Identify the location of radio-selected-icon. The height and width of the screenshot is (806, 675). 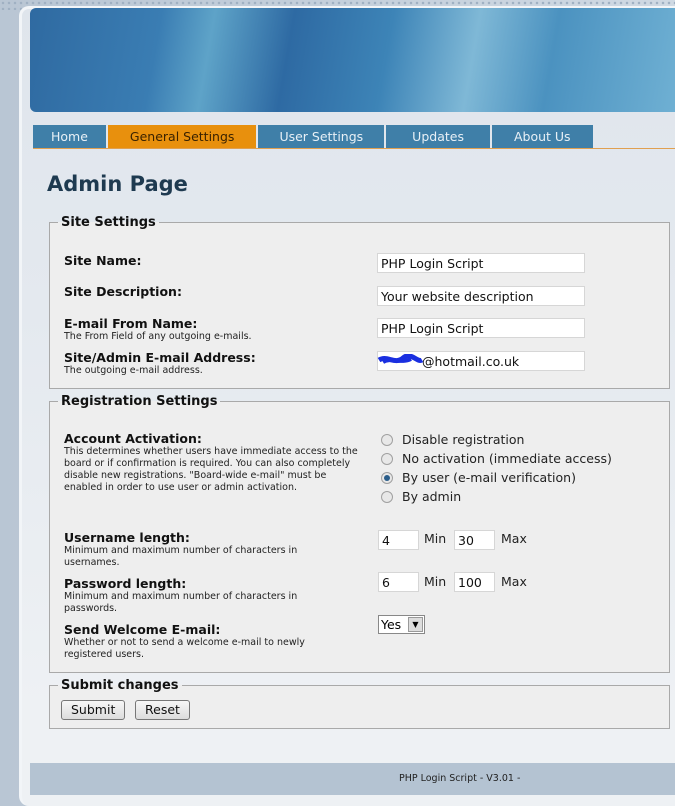
(387, 477).